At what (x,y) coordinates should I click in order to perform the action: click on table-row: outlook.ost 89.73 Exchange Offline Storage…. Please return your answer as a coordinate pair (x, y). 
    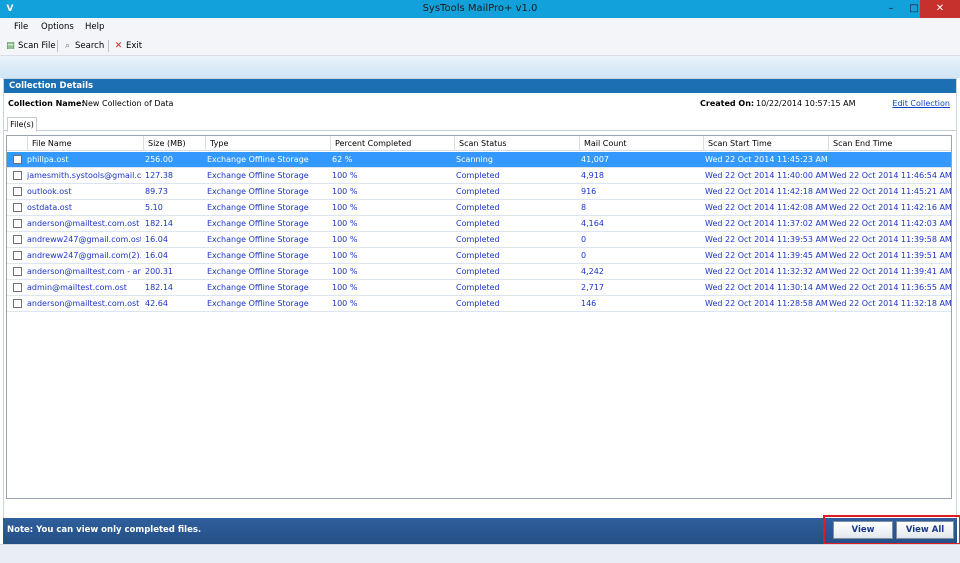
    Looking at the image, I should click on (479, 192).